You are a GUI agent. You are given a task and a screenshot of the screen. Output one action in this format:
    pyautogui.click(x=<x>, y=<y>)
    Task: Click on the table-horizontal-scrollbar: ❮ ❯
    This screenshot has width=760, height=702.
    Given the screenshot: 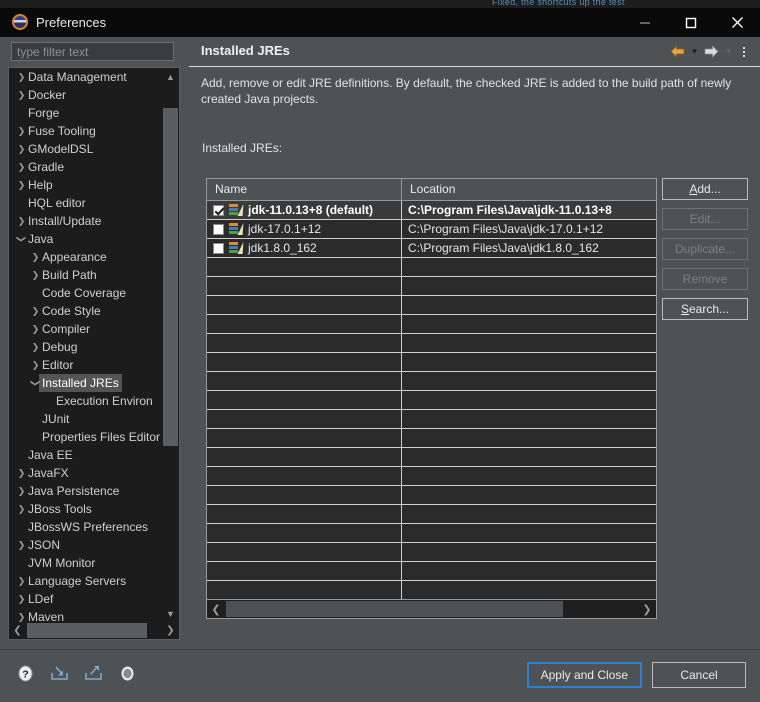 What is the action you would take?
    pyautogui.click(x=431, y=608)
    